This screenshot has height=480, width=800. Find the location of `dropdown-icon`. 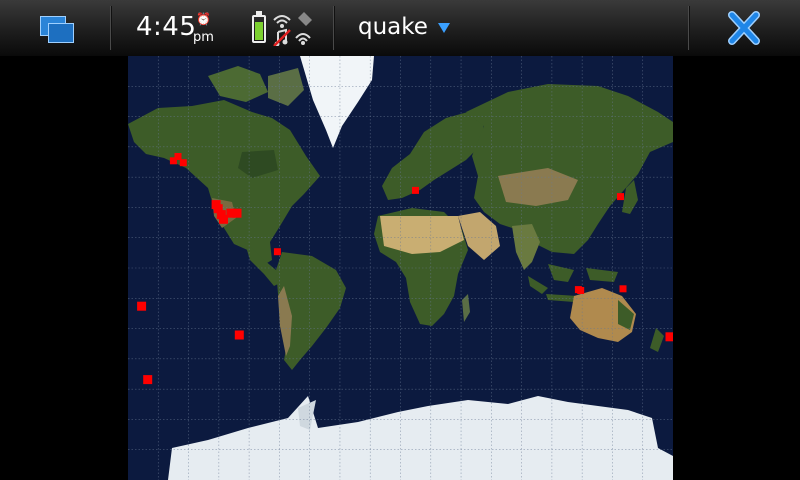

dropdown-icon is located at coordinates (443, 27).